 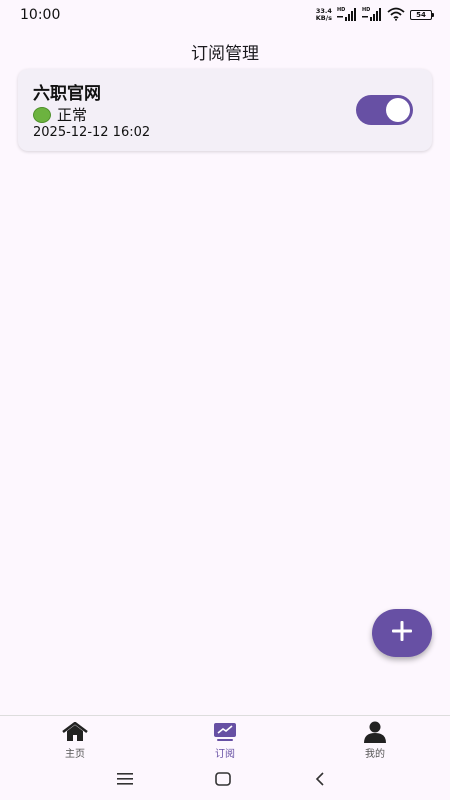 I want to click on network-speed-unit: KB/s, so click(x=323, y=18).